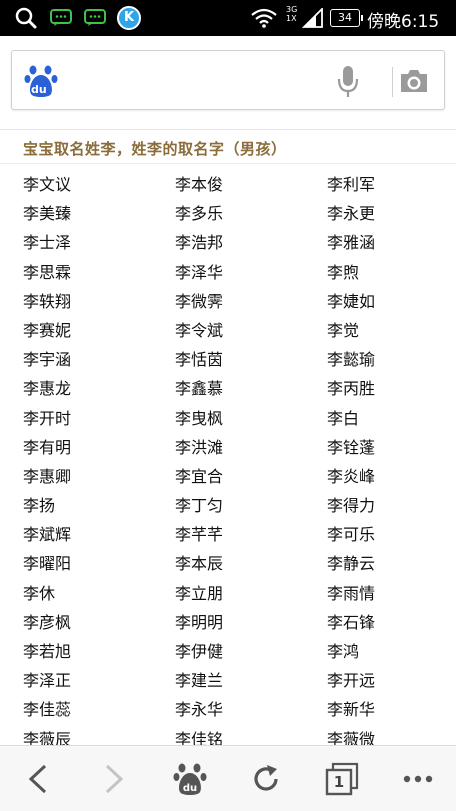 The width and height of the screenshot is (456, 811). What do you see at coordinates (199, 681) in the screenshot?
I see `name-item: 李建兰` at bounding box center [199, 681].